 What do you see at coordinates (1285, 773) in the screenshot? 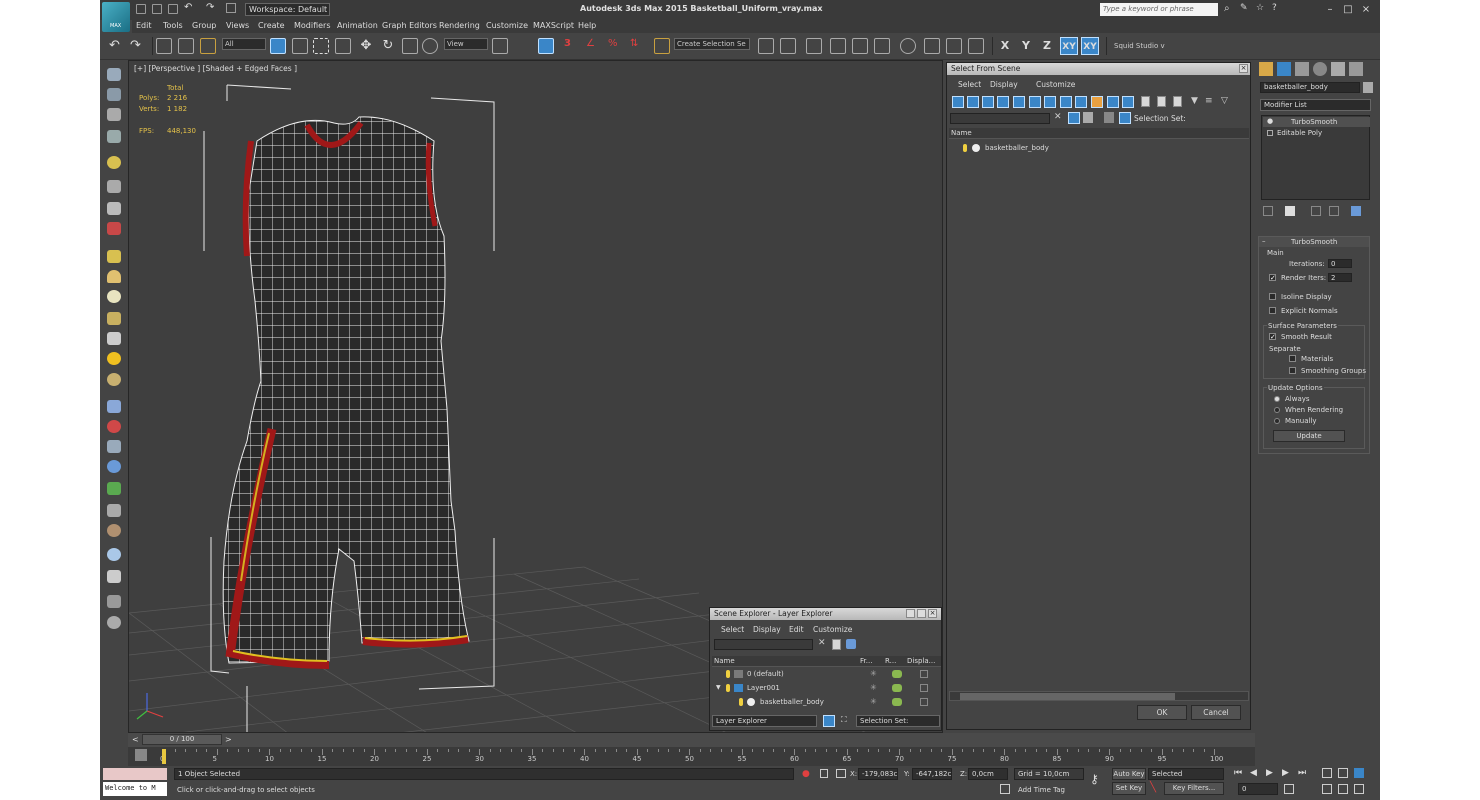
I see `next-frame-icon: ▶` at bounding box center [1285, 773].